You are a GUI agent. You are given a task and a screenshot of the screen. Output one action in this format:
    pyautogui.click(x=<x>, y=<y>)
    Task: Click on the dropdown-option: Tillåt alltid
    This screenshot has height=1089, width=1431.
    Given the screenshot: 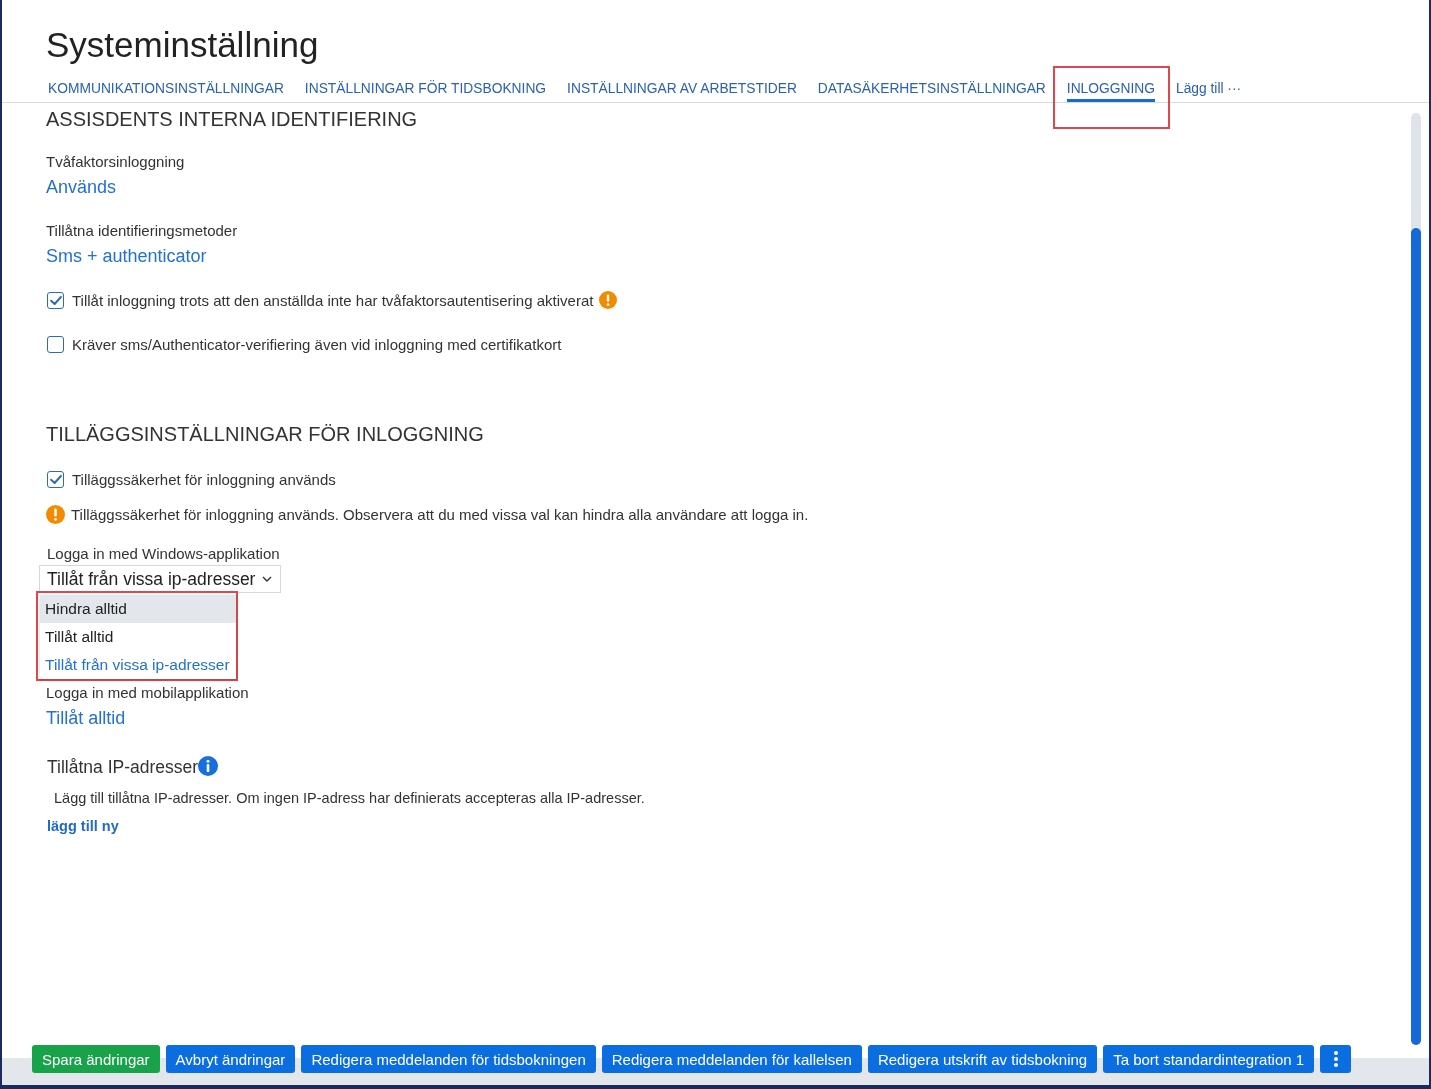 What is the action you would take?
    pyautogui.click(x=138, y=637)
    